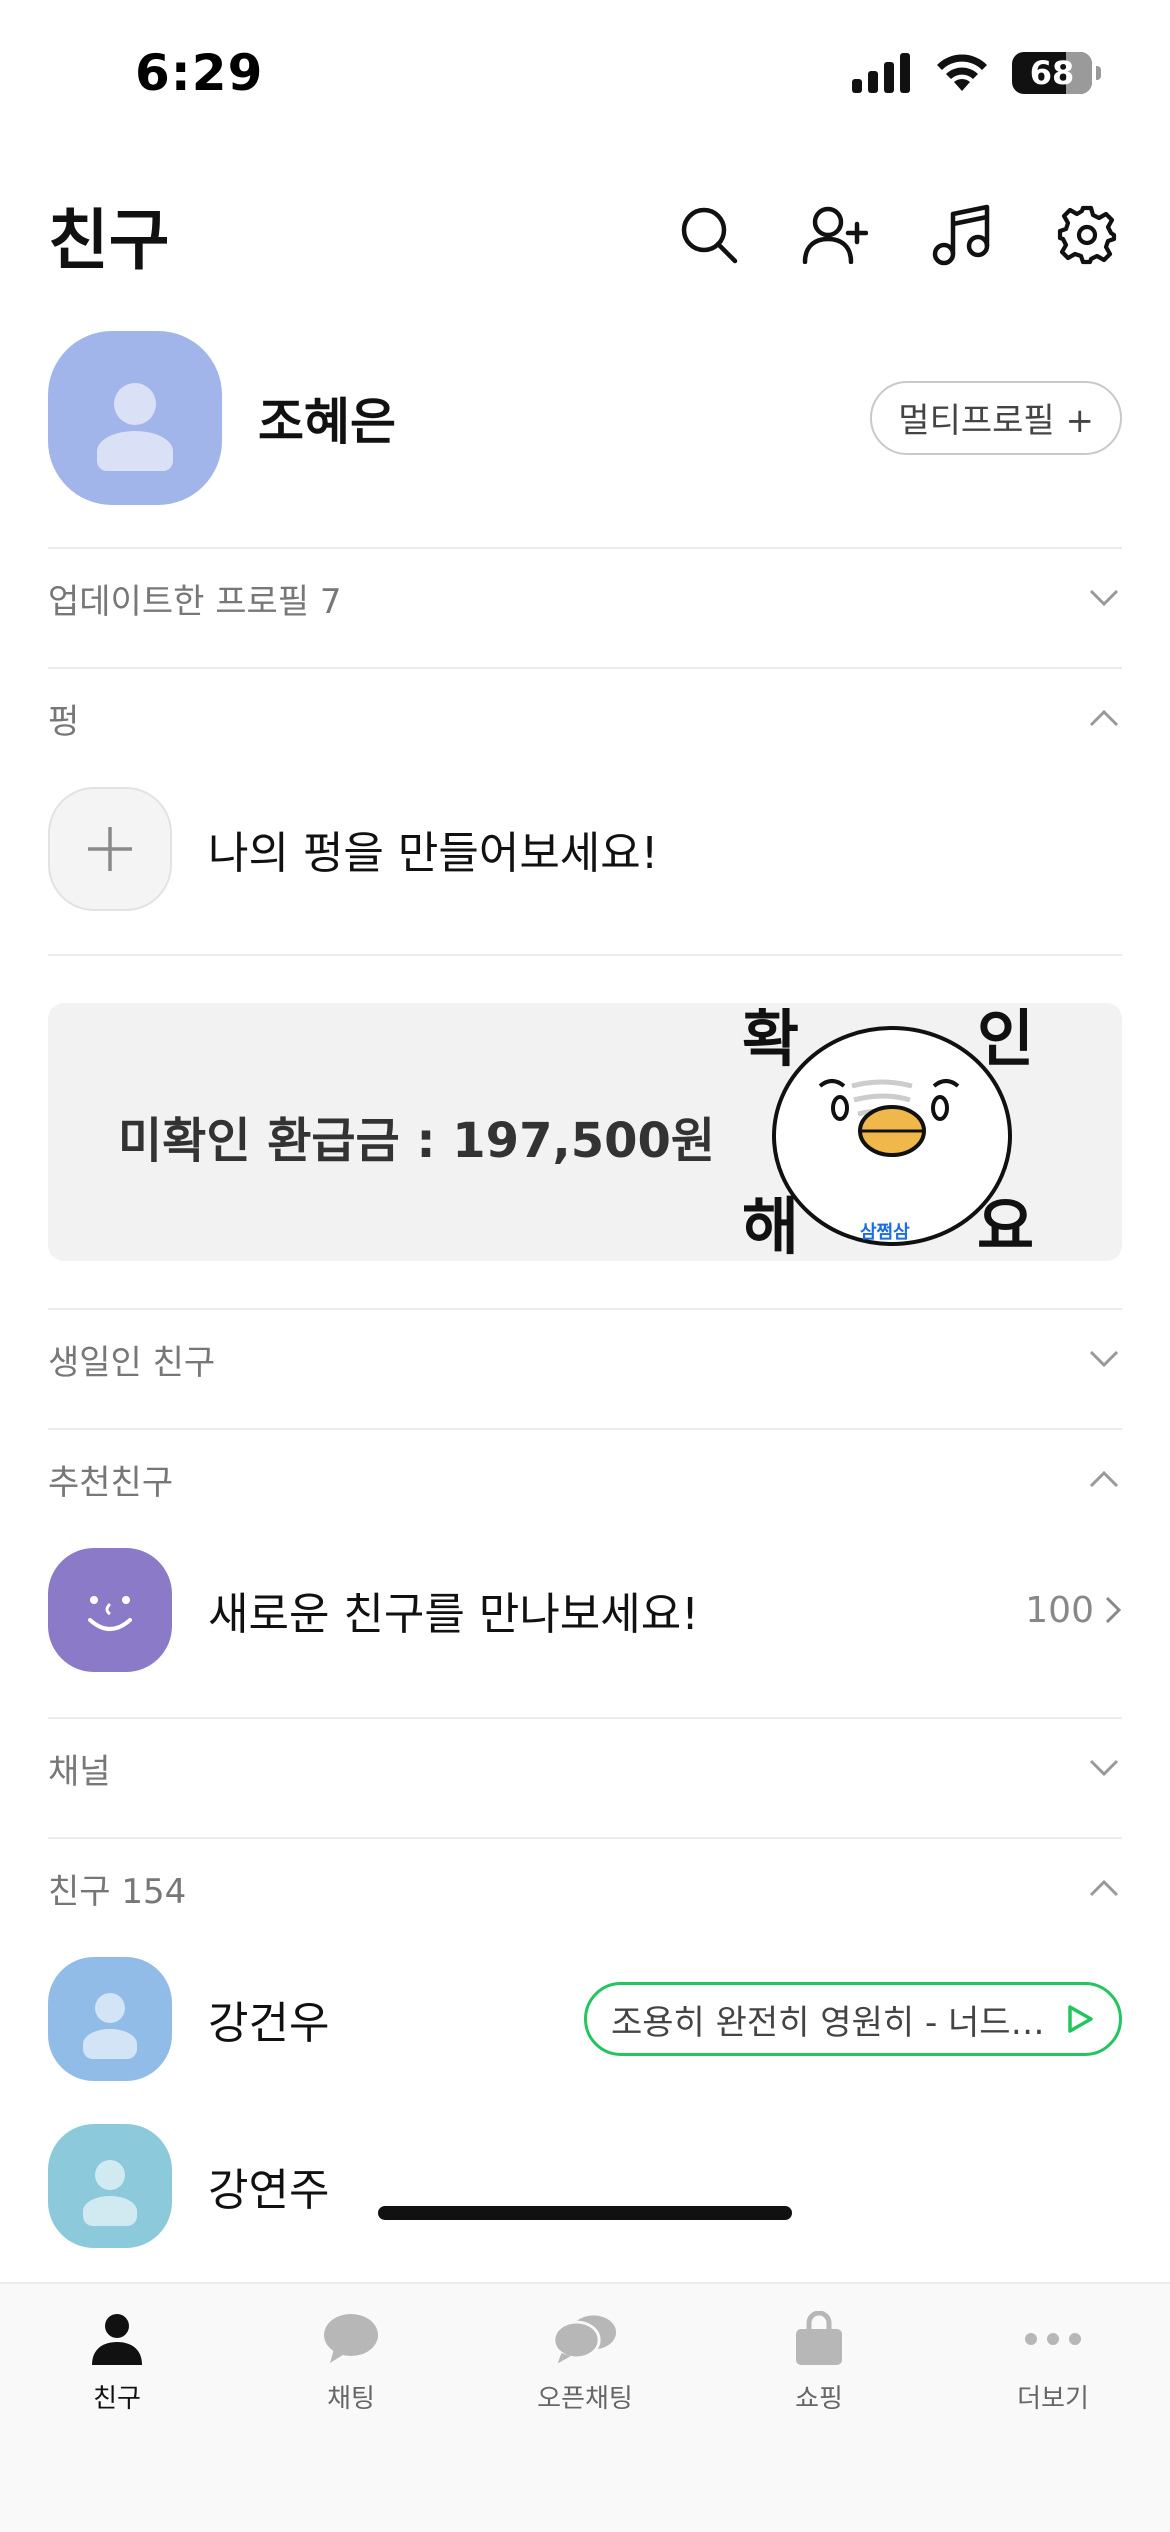 Image resolution: width=1170 pixels, height=2532 pixels. What do you see at coordinates (195, 601) in the screenshot?
I see `section-label: 업데이트한 프로필 7` at bounding box center [195, 601].